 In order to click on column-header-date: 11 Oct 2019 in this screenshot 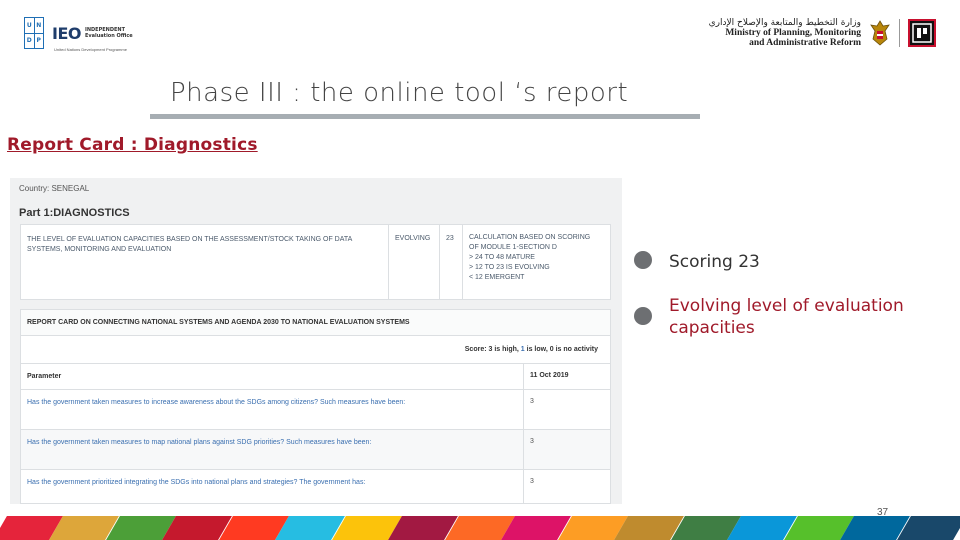, I will do `click(549, 375)`.